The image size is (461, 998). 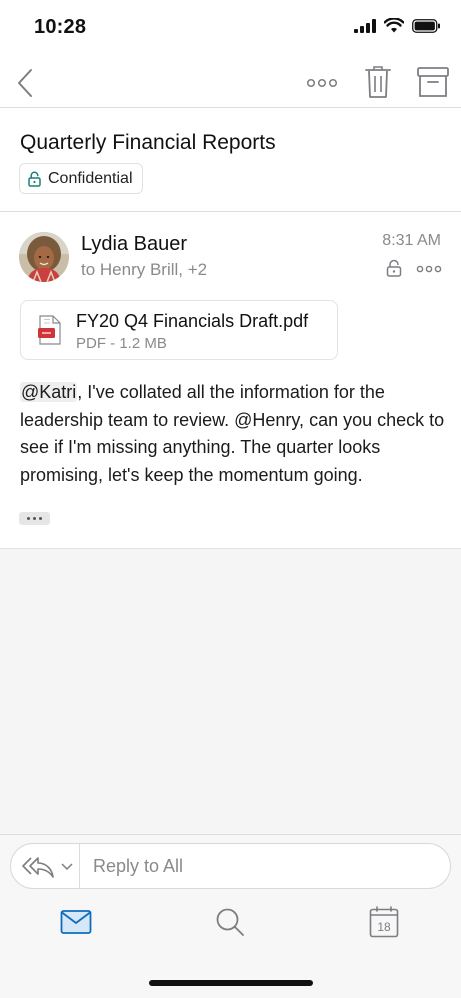 What do you see at coordinates (60, 27) in the screenshot?
I see `status-time: 10:28` at bounding box center [60, 27].